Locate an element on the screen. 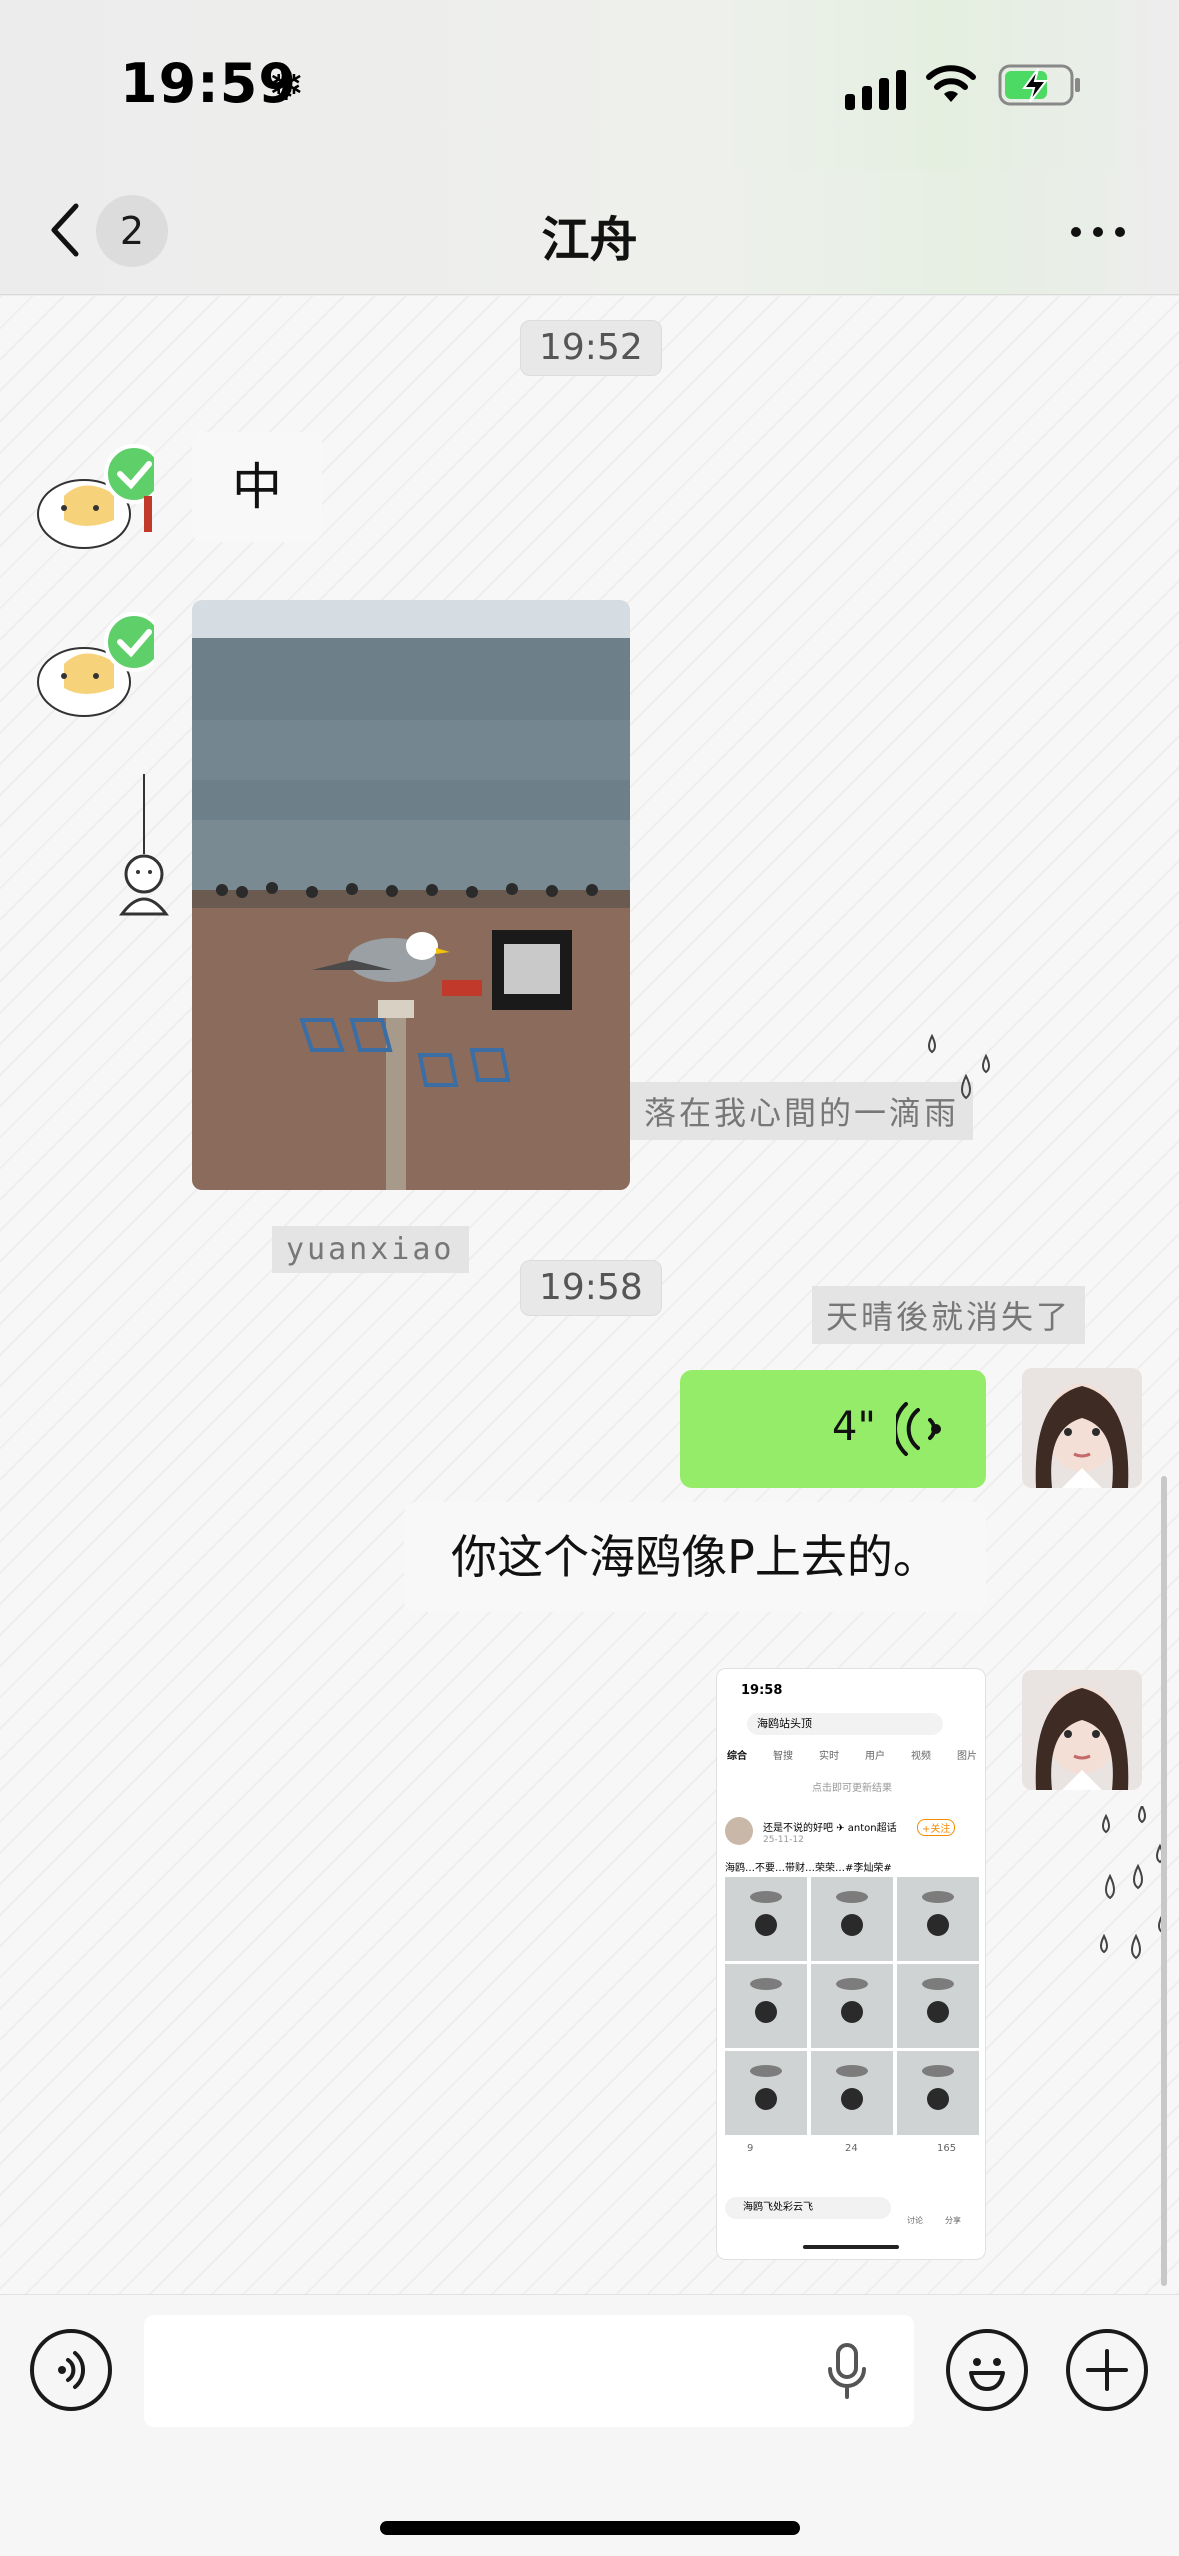 The height and width of the screenshot is (2556, 1179). shared-post-text: 海鸥…不要…带财…荣荣…#李灿荣# is located at coordinates (808, 1868).